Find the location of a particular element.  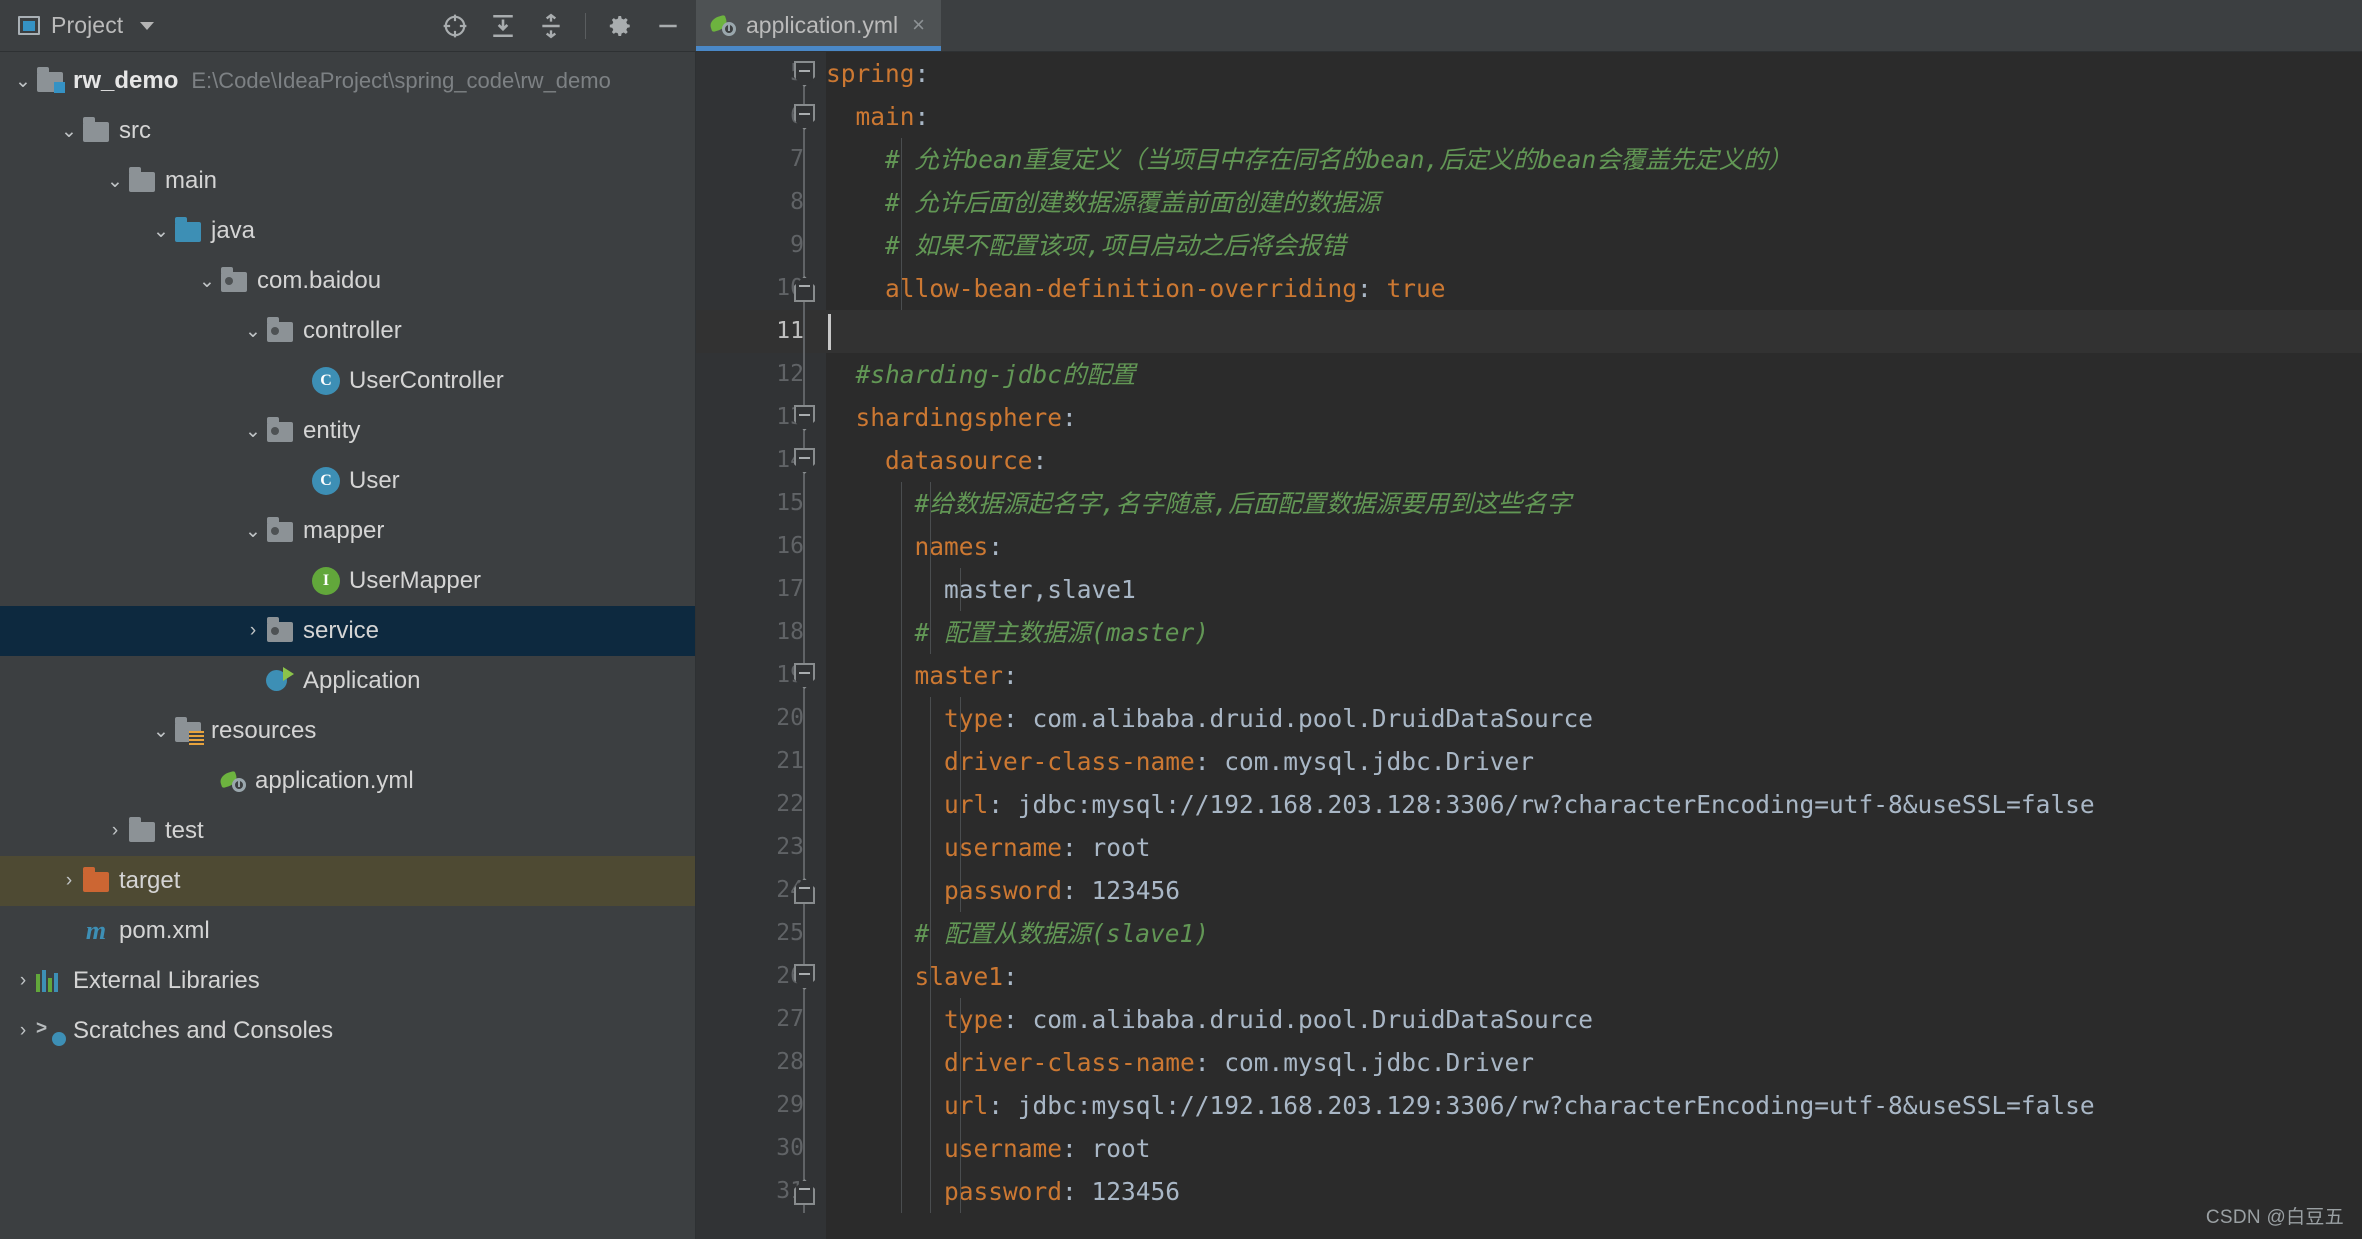

tree-item-main: ⌄ main is located at coordinates (348, 181).